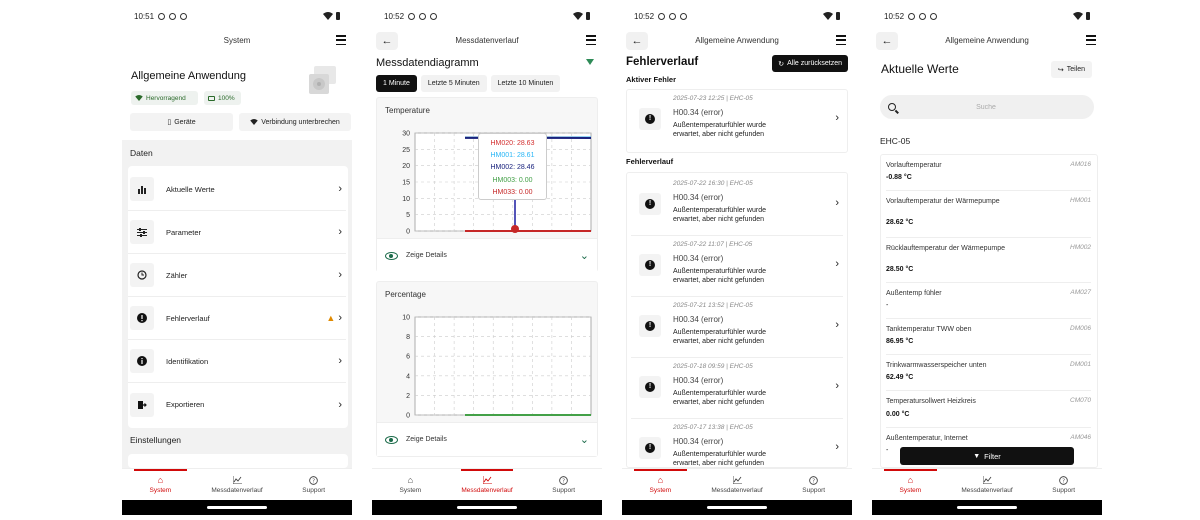  What do you see at coordinates (222, 98) in the screenshot?
I see `battery-status-badge: 100%` at bounding box center [222, 98].